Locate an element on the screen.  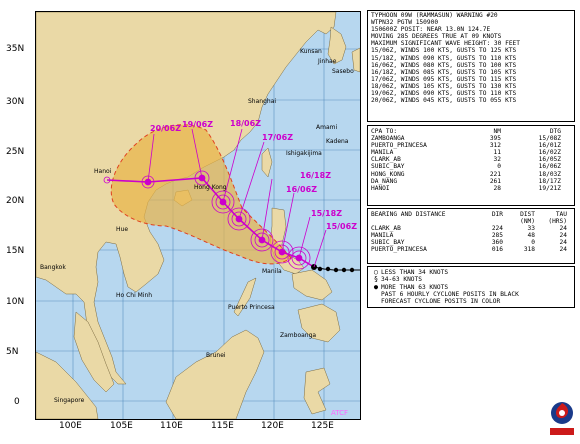
table-row: MANILA 11 16/02Z is located at coordinates (471, 152).